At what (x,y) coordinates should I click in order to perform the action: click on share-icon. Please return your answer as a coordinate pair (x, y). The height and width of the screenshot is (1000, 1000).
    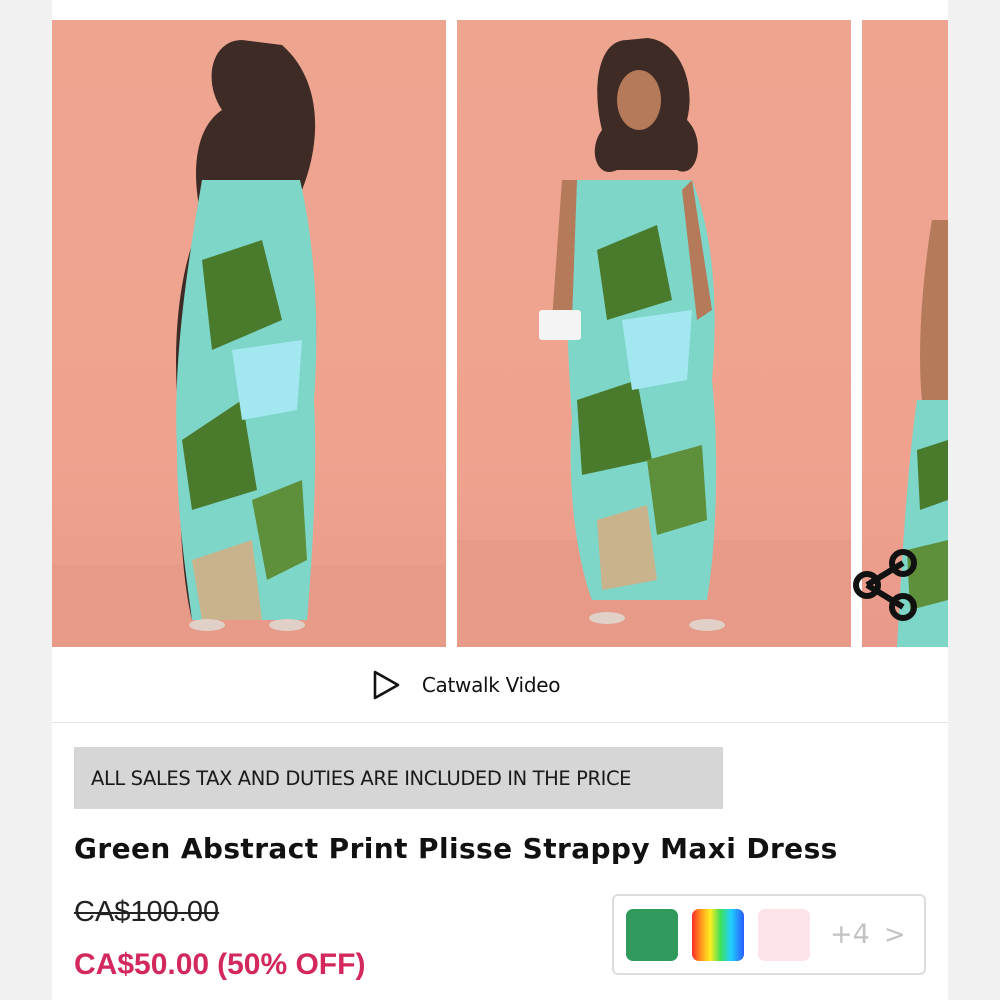
    Looking at the image, I should click on (885, 585).